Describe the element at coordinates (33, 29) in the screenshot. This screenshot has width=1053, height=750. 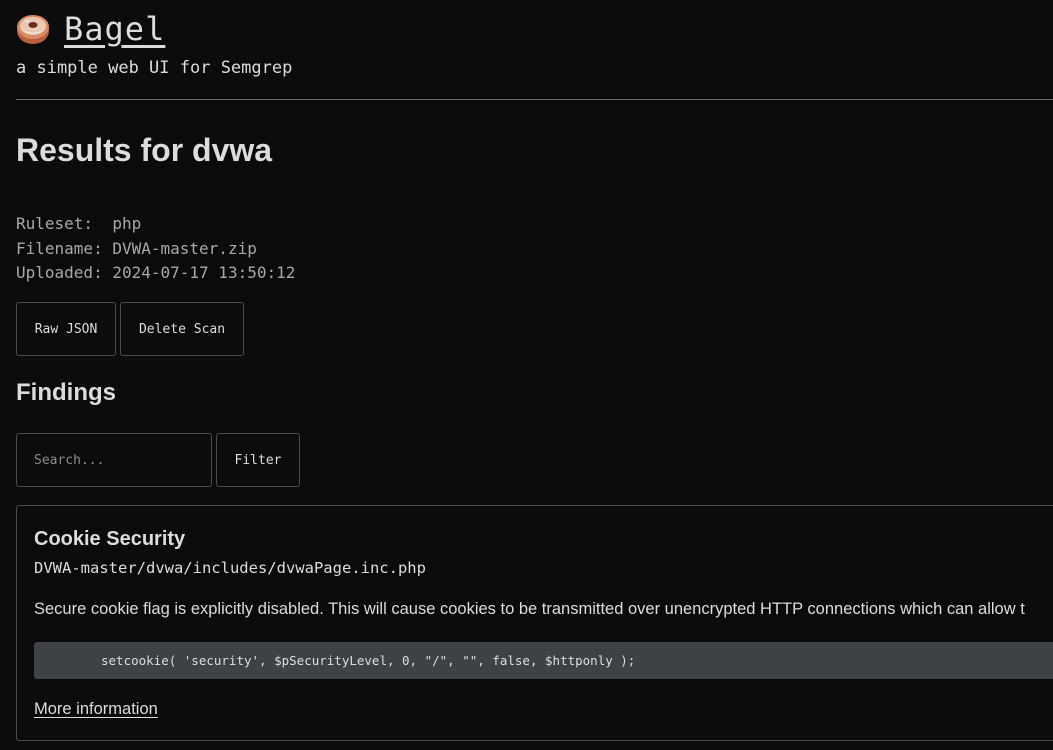
I see `bagel-icon` at that location.